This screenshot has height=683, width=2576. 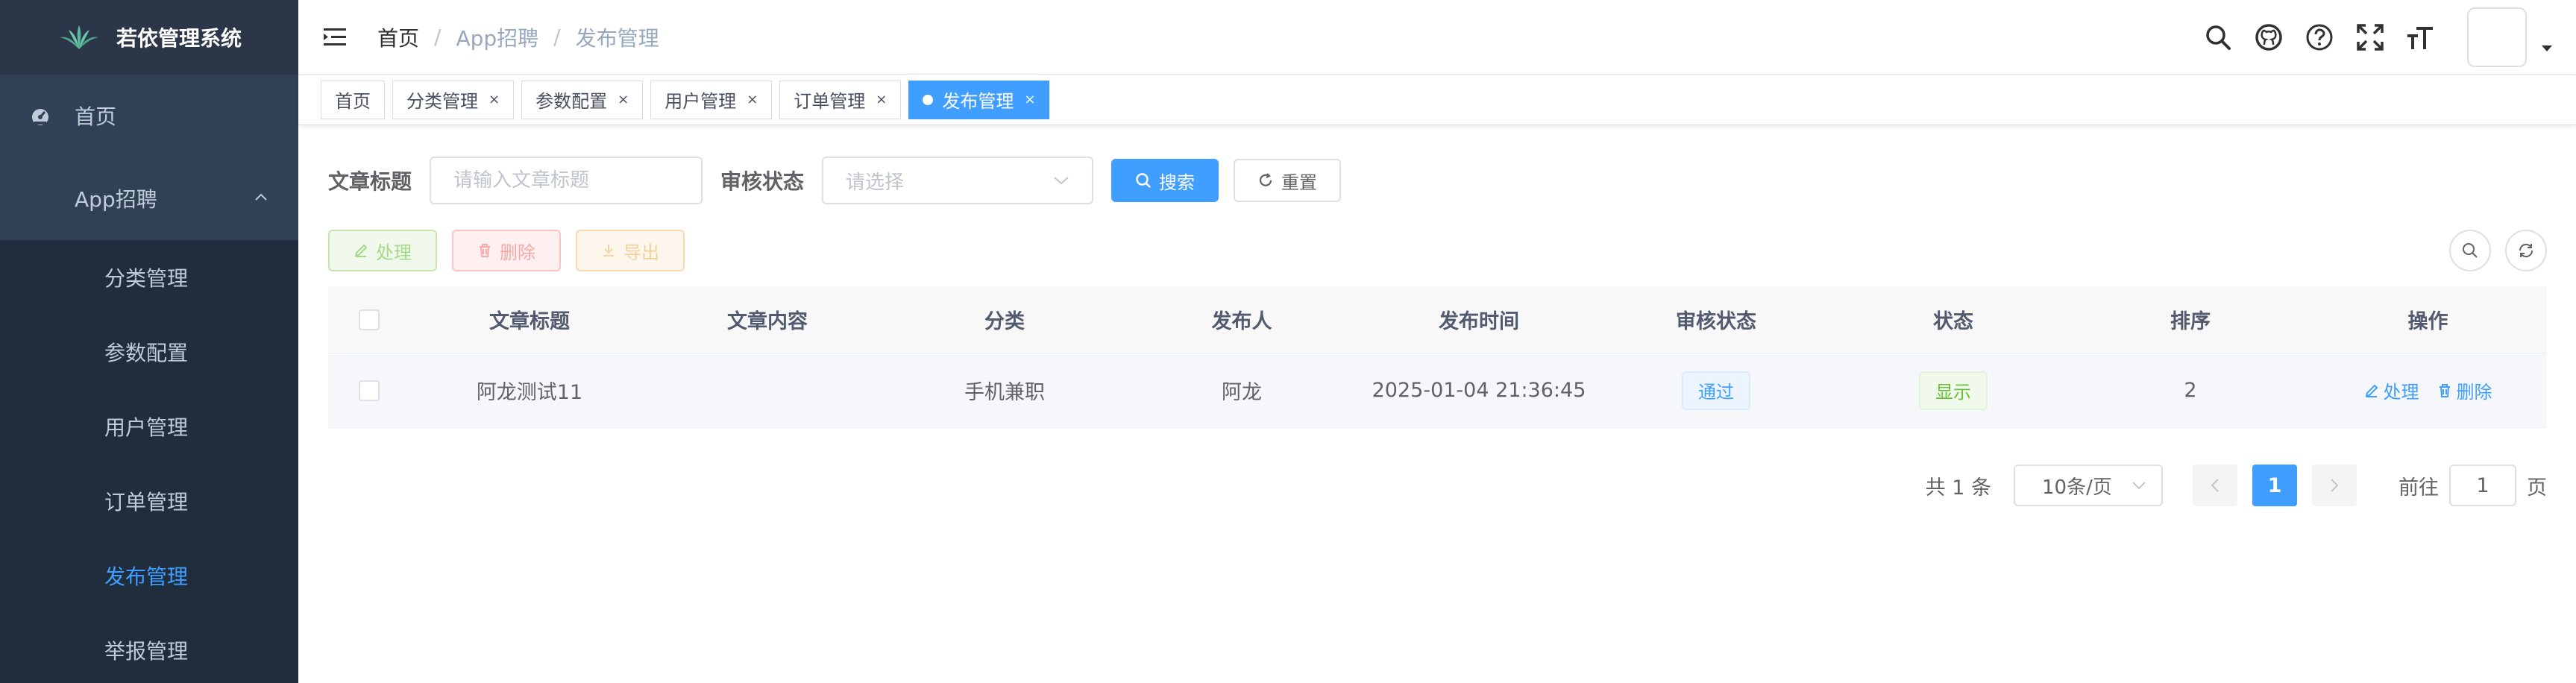 I want to click on breadcrumb-home: 首页, so click(x=398, y=37).